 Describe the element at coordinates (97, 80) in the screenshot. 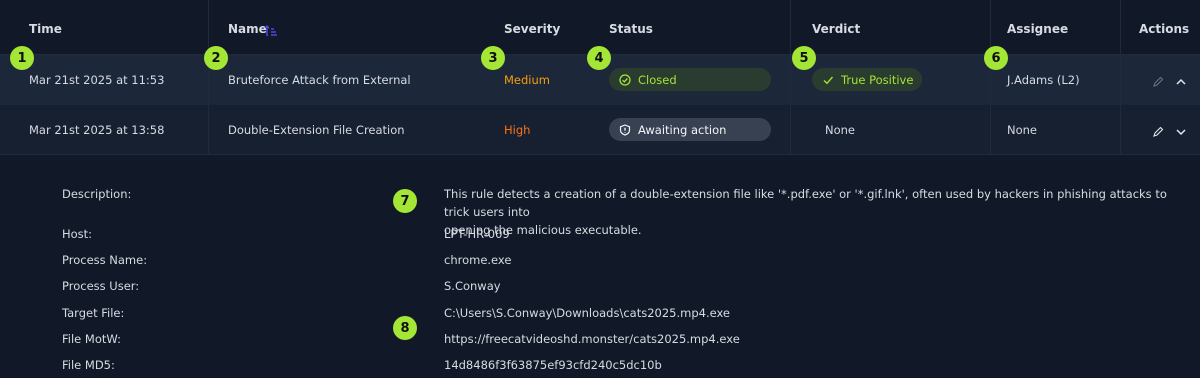

I see `row-time: Mar 21st 2025 at 11:53` at that location.